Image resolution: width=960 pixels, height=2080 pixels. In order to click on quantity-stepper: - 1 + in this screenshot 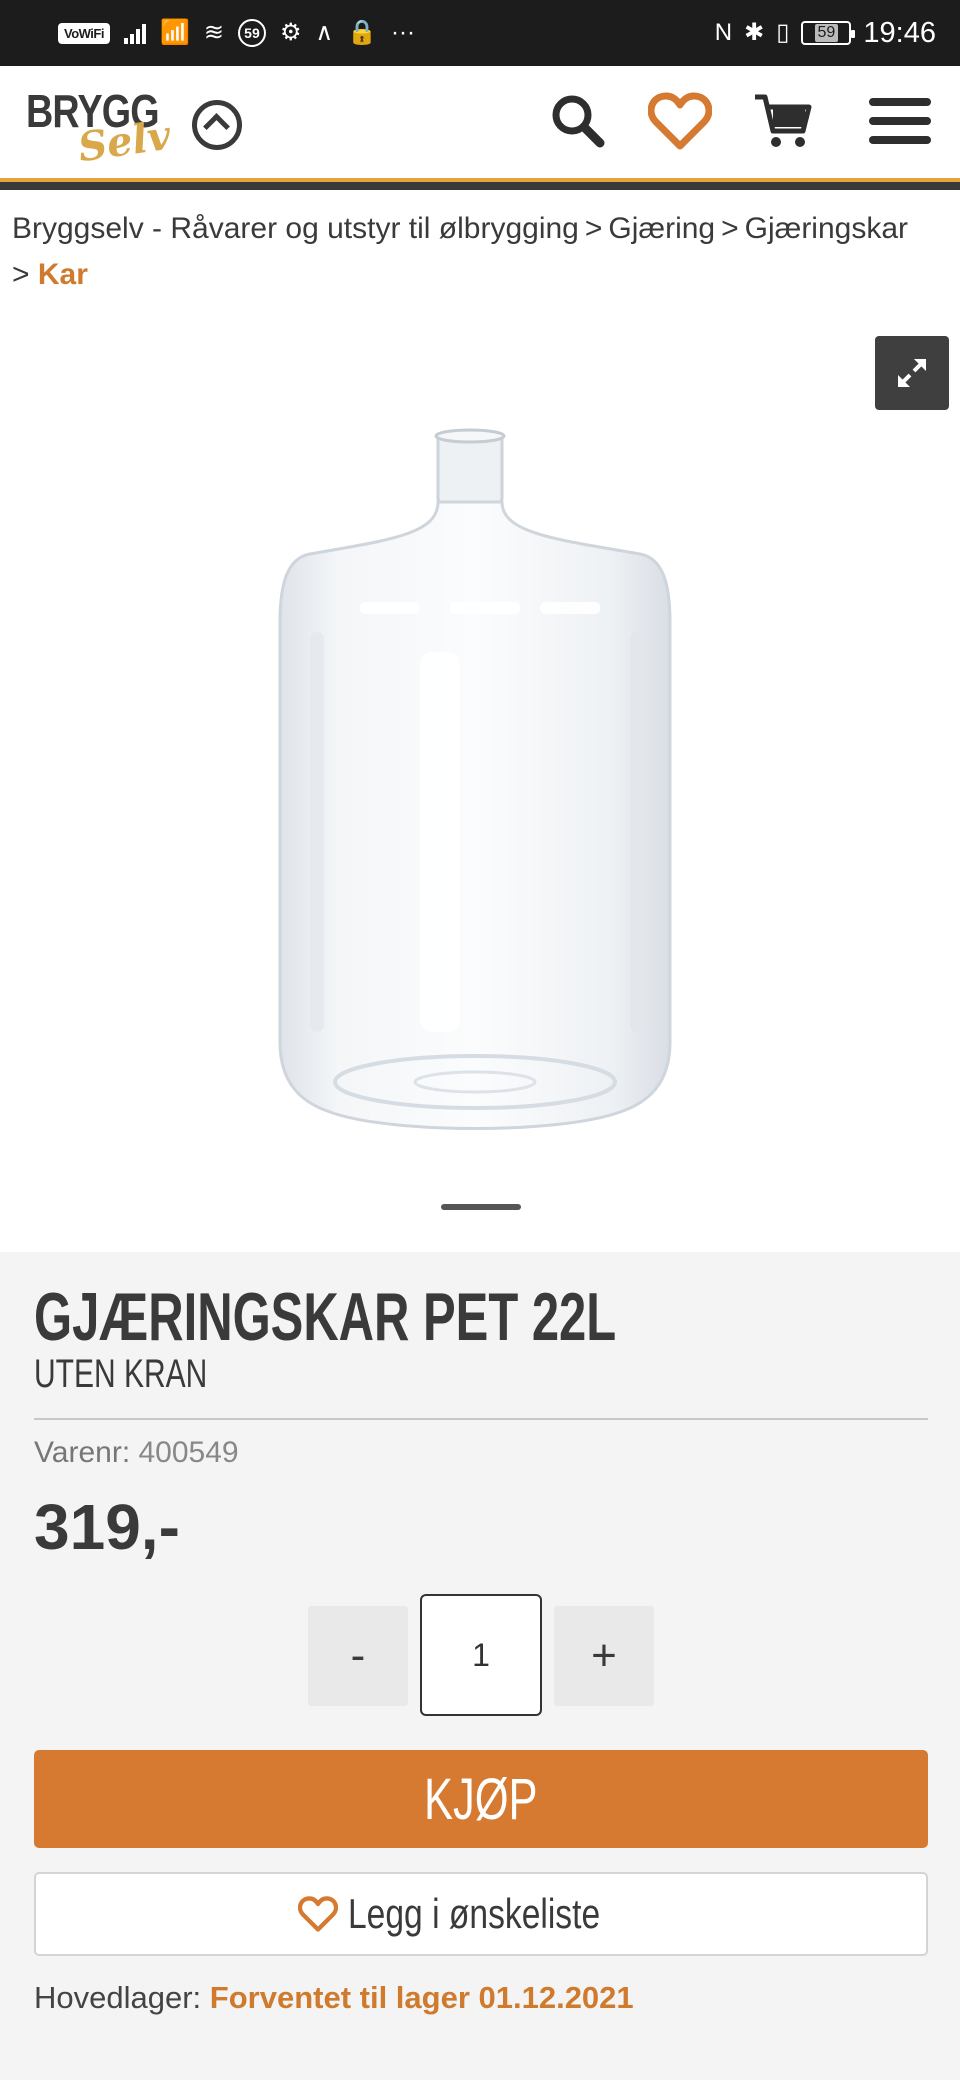, I will do `click(483, 1654)`.